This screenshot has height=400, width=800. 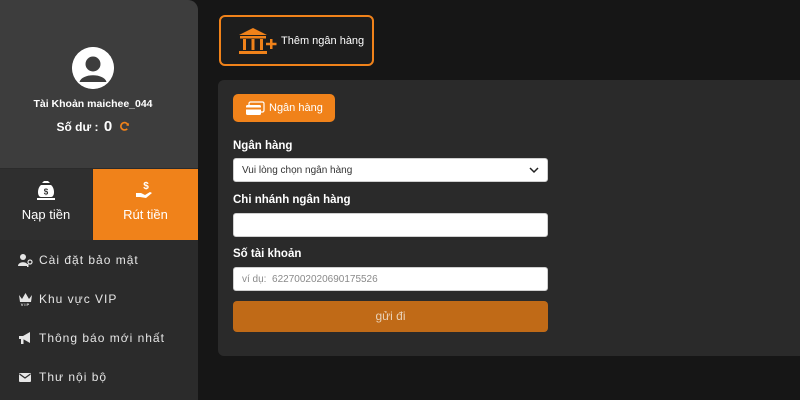 I want to click on money-bag-icon: $, so click(x=46, y=190).